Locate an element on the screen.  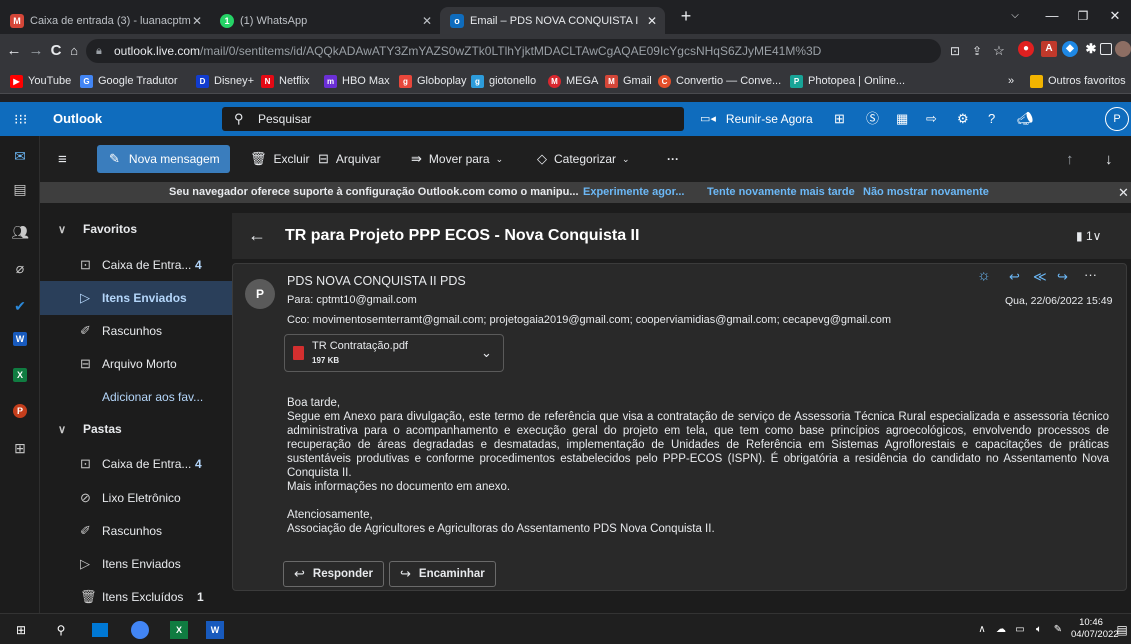
chevron-down-icon: ⌄ is located at coordinates (486, 353).